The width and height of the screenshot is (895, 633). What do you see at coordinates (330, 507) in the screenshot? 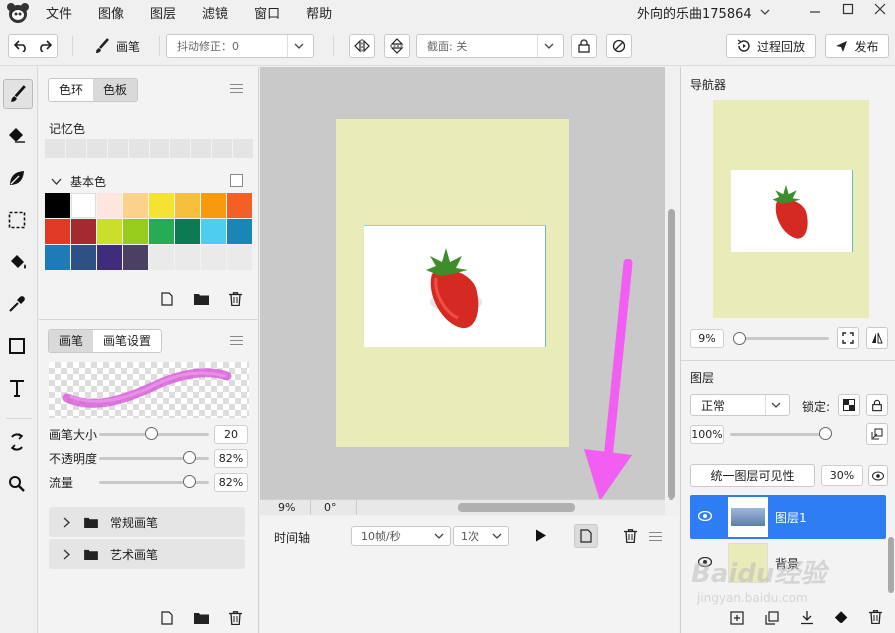
I see `canvas-angle-value: 0°` at bounding box center [330, 507].